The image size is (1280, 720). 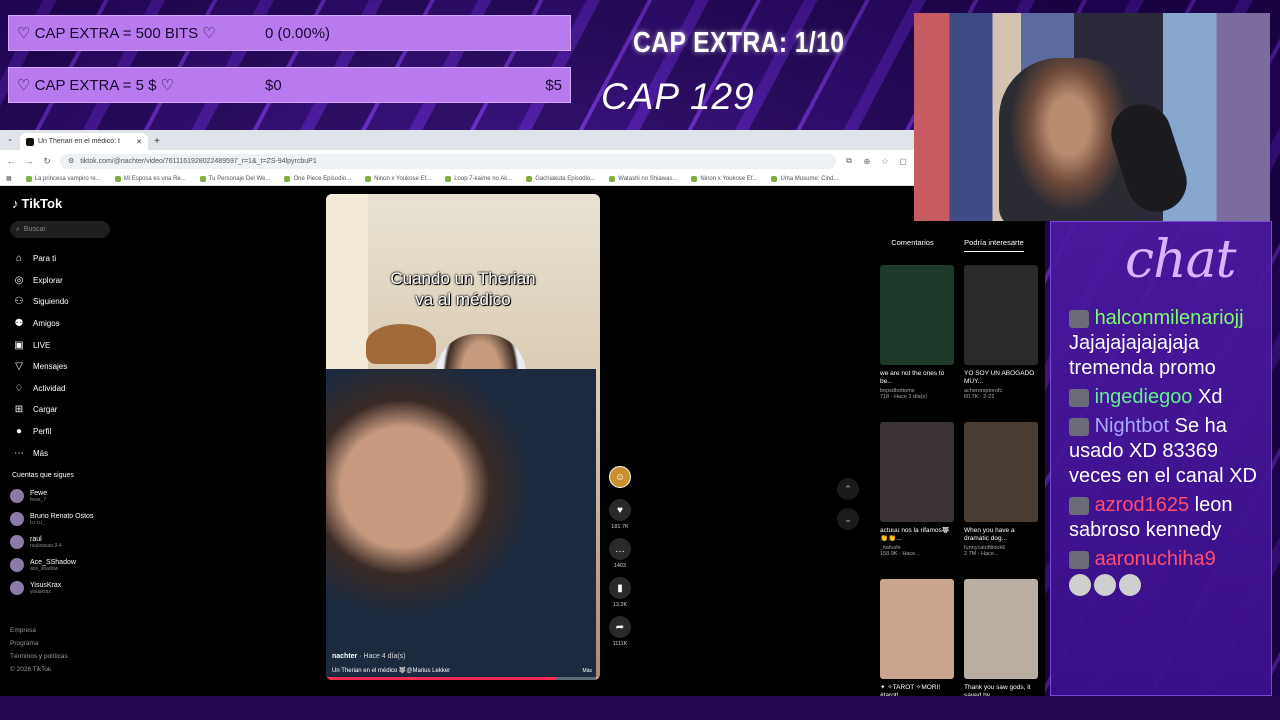 I want to click on following-item: YisusKrax yisuskrax, so click(x=60, y=588).